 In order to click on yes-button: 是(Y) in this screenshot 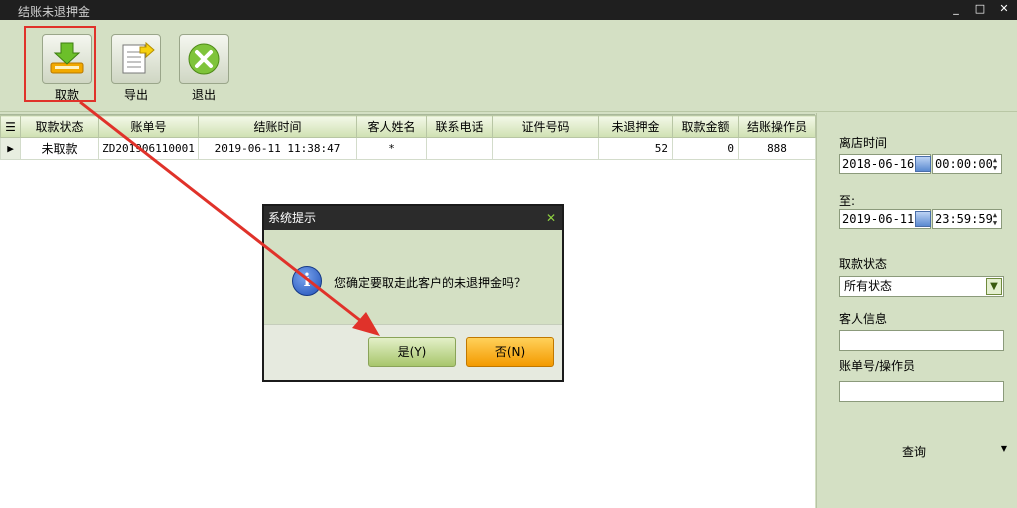, I will do `click(412, 352)`.